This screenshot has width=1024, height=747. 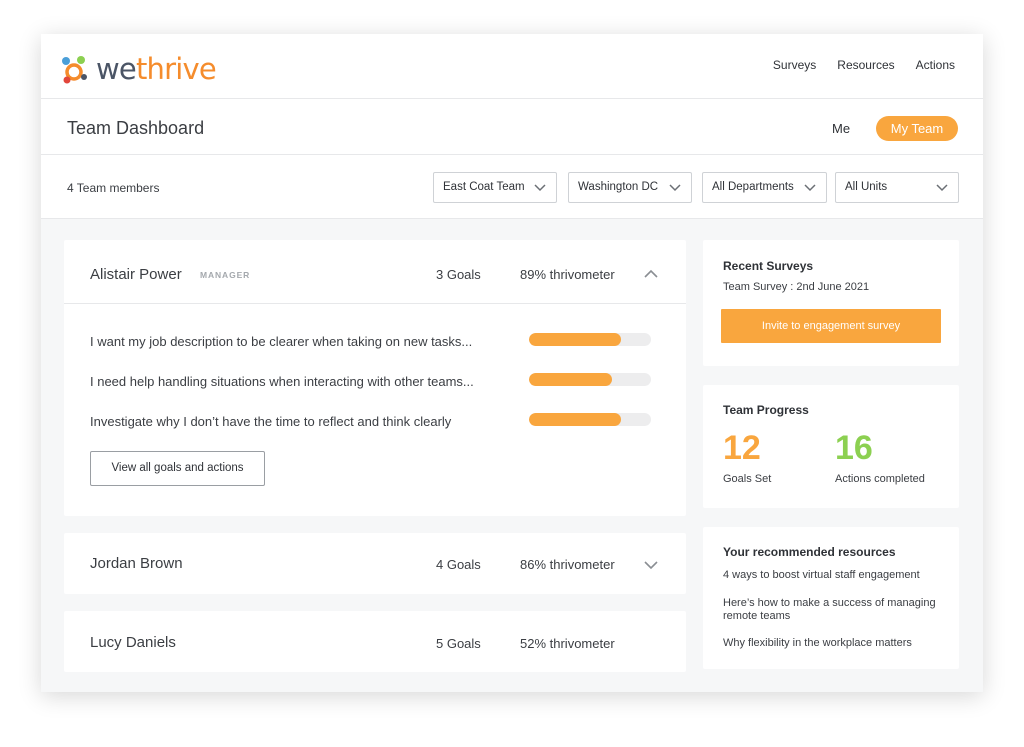 I want to click on nav-resources: Resources, so click(x=865, y=65).